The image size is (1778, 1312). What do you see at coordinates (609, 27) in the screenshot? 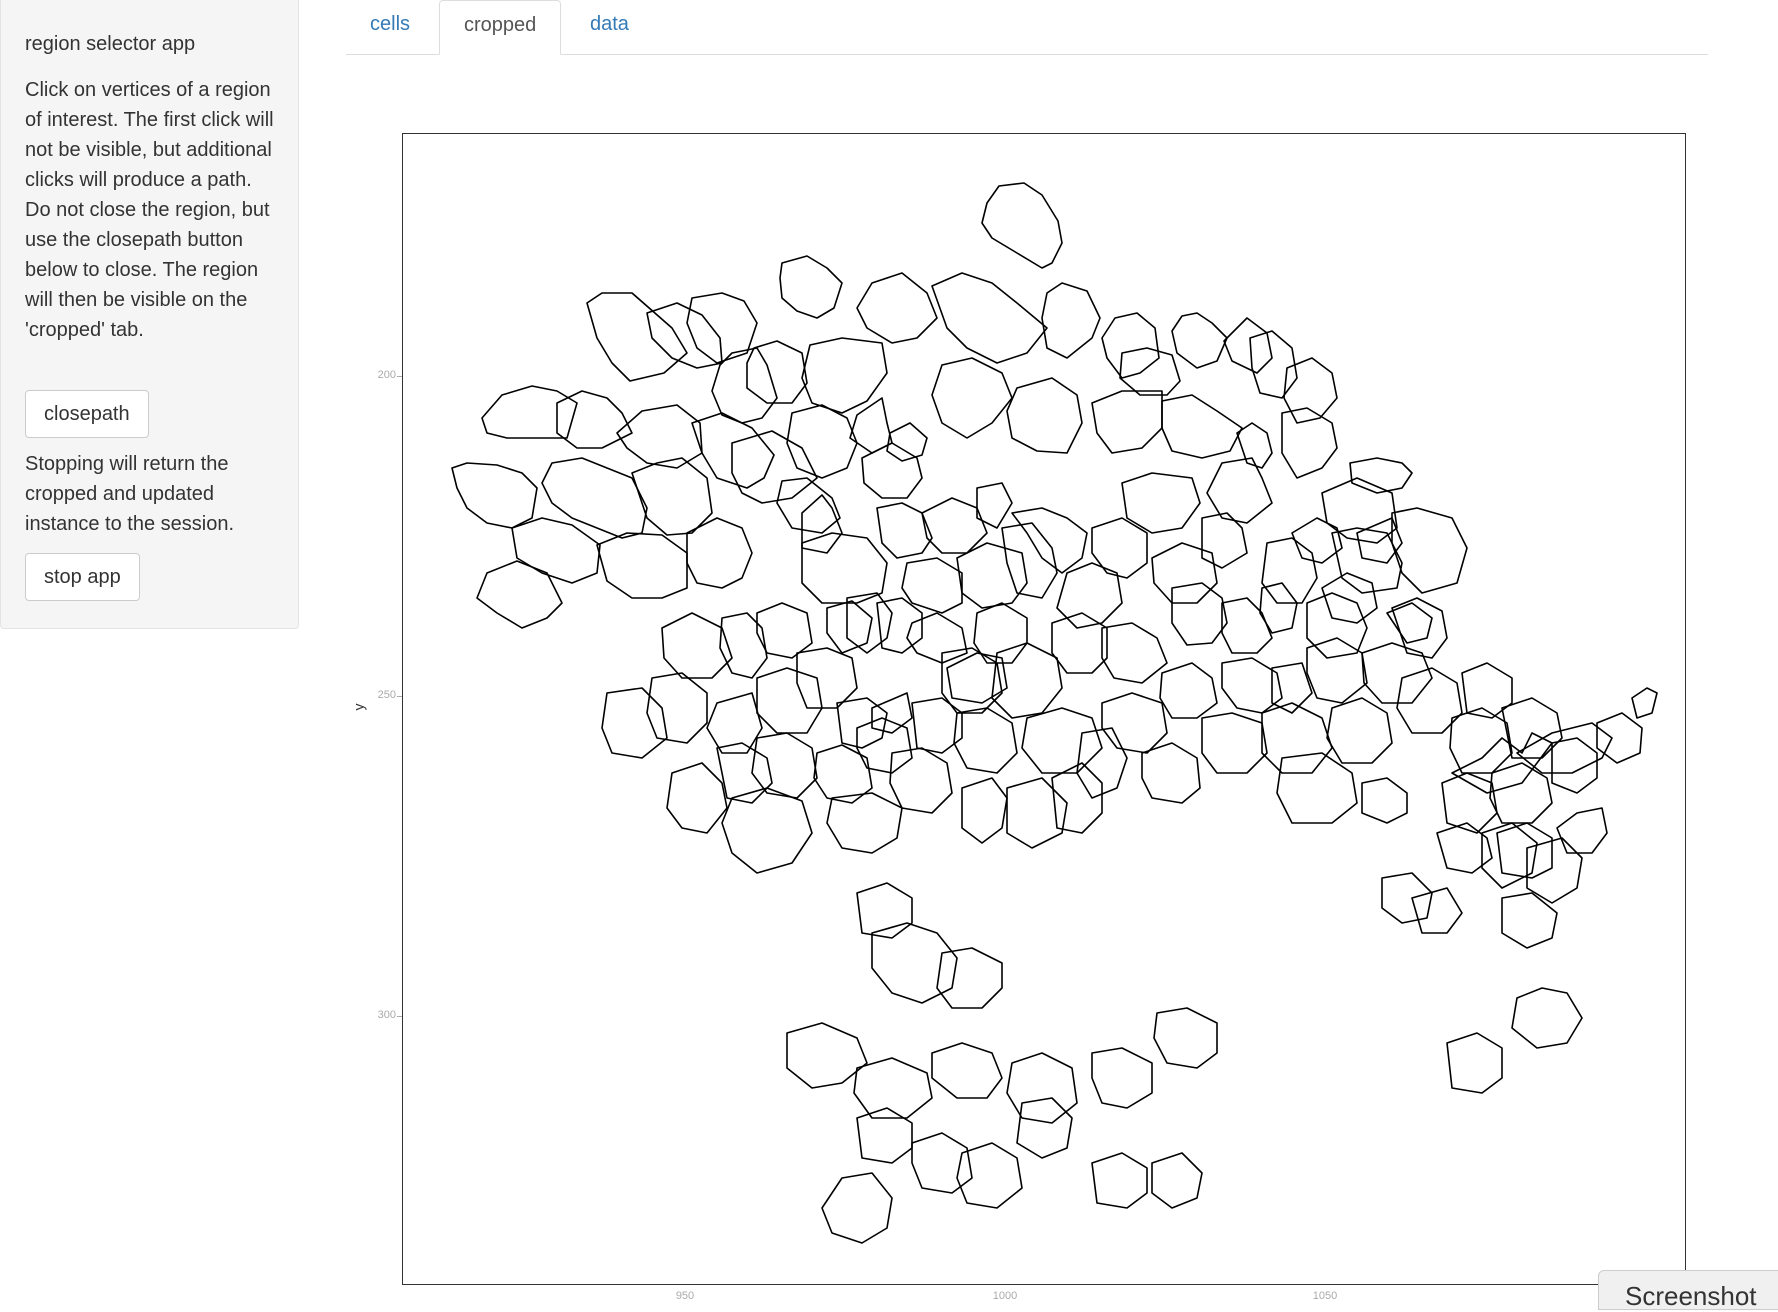
I see `tab-data: data` at bounding box center [609, 27].